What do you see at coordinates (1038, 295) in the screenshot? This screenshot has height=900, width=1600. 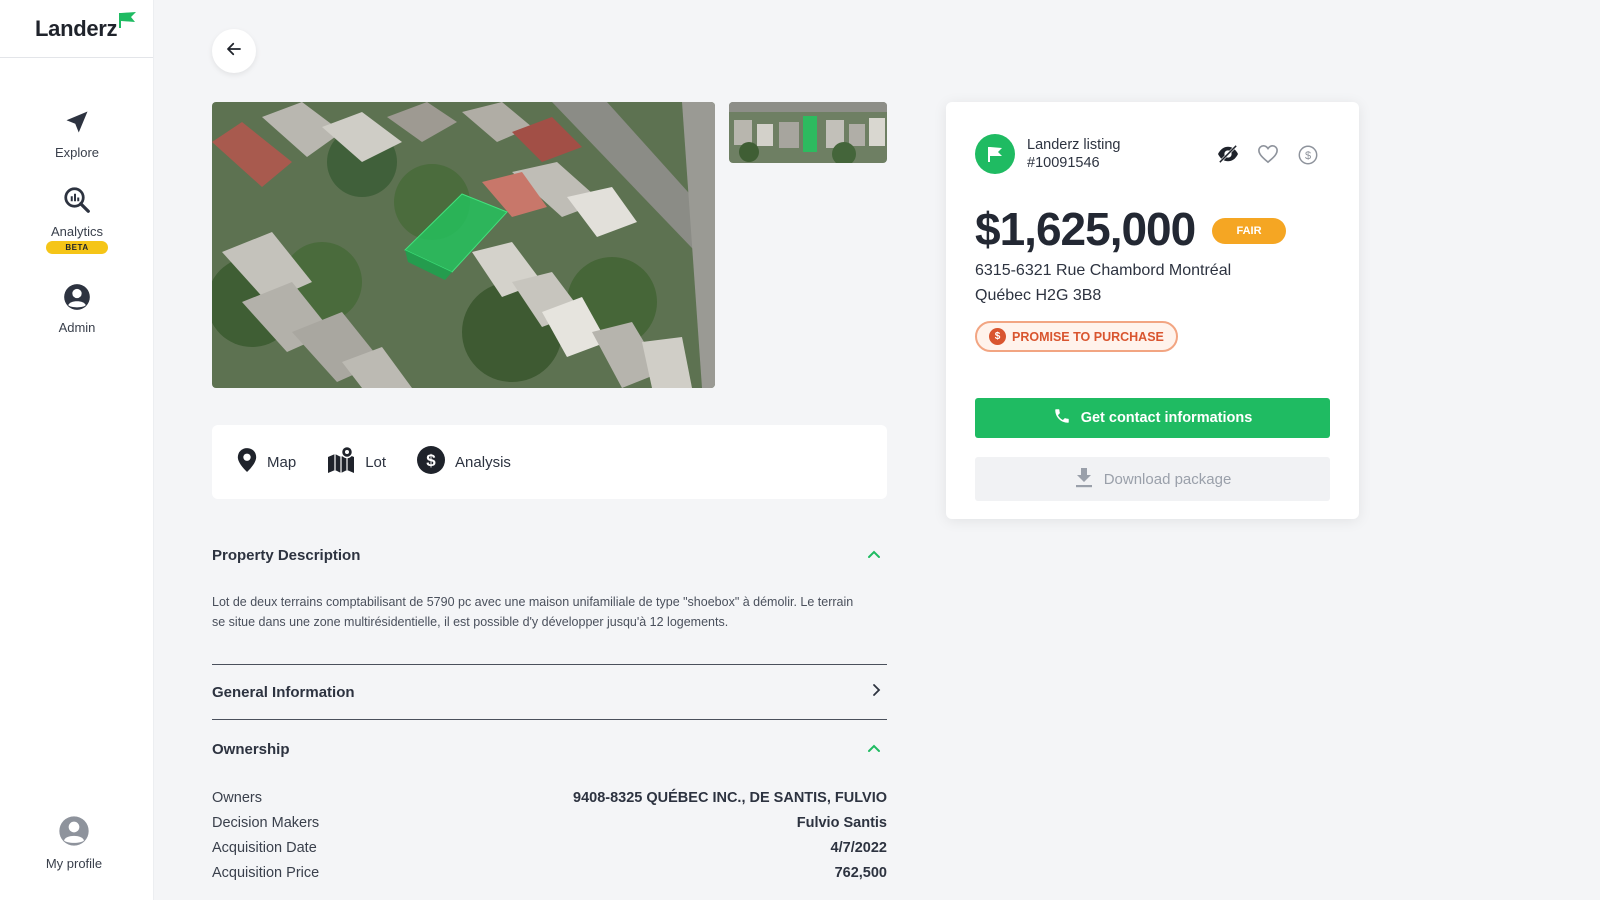 I see `address-line-2: Québec H2G 3B8` at bounding box center [1038, 295].